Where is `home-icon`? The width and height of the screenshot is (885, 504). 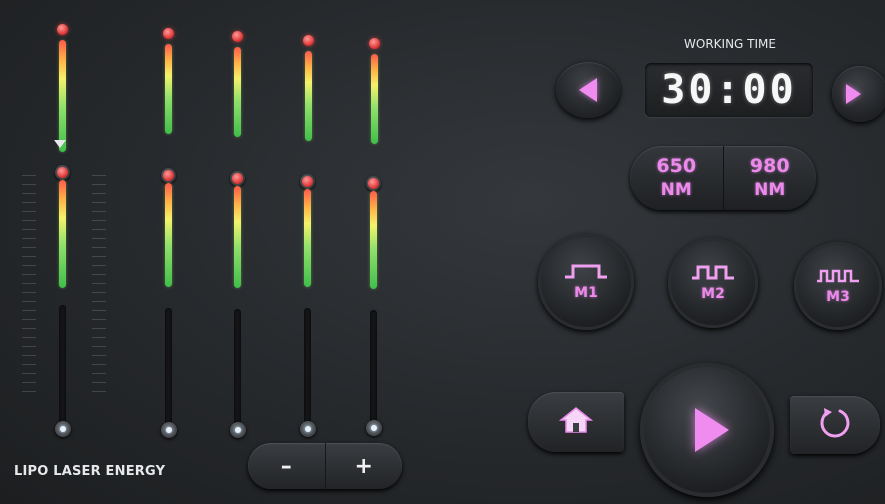
home-icon is located at coordinates (576, 422).